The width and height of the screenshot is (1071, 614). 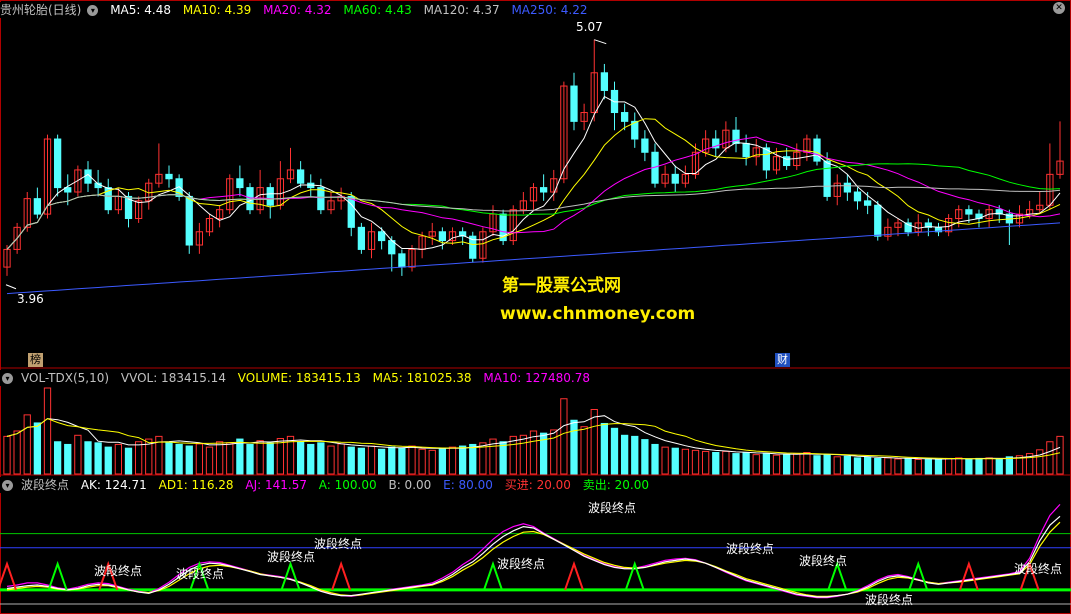 I want to click on ak-value: AK: 124.71, so click(x=113, y=485).